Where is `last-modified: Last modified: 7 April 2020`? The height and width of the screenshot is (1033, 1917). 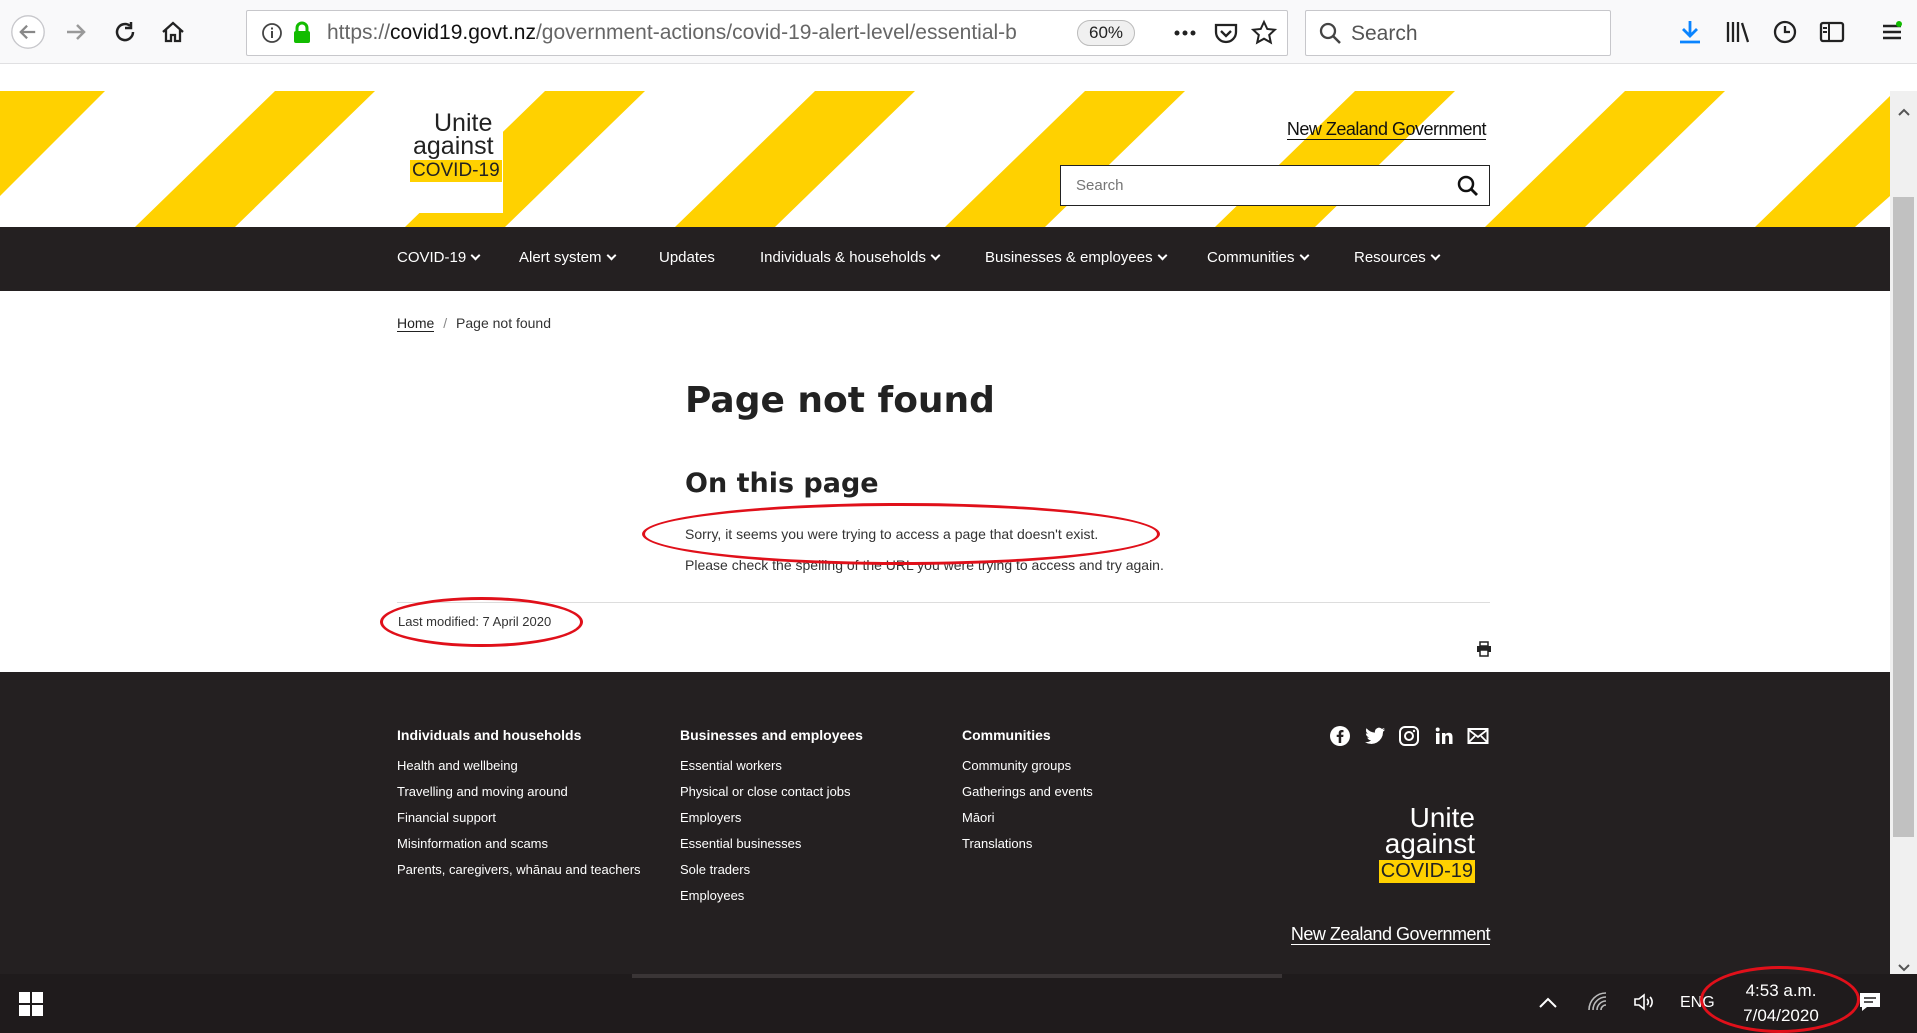 last-modified: Last modified: 7 April 2020 is located at coordinates (475, 621).